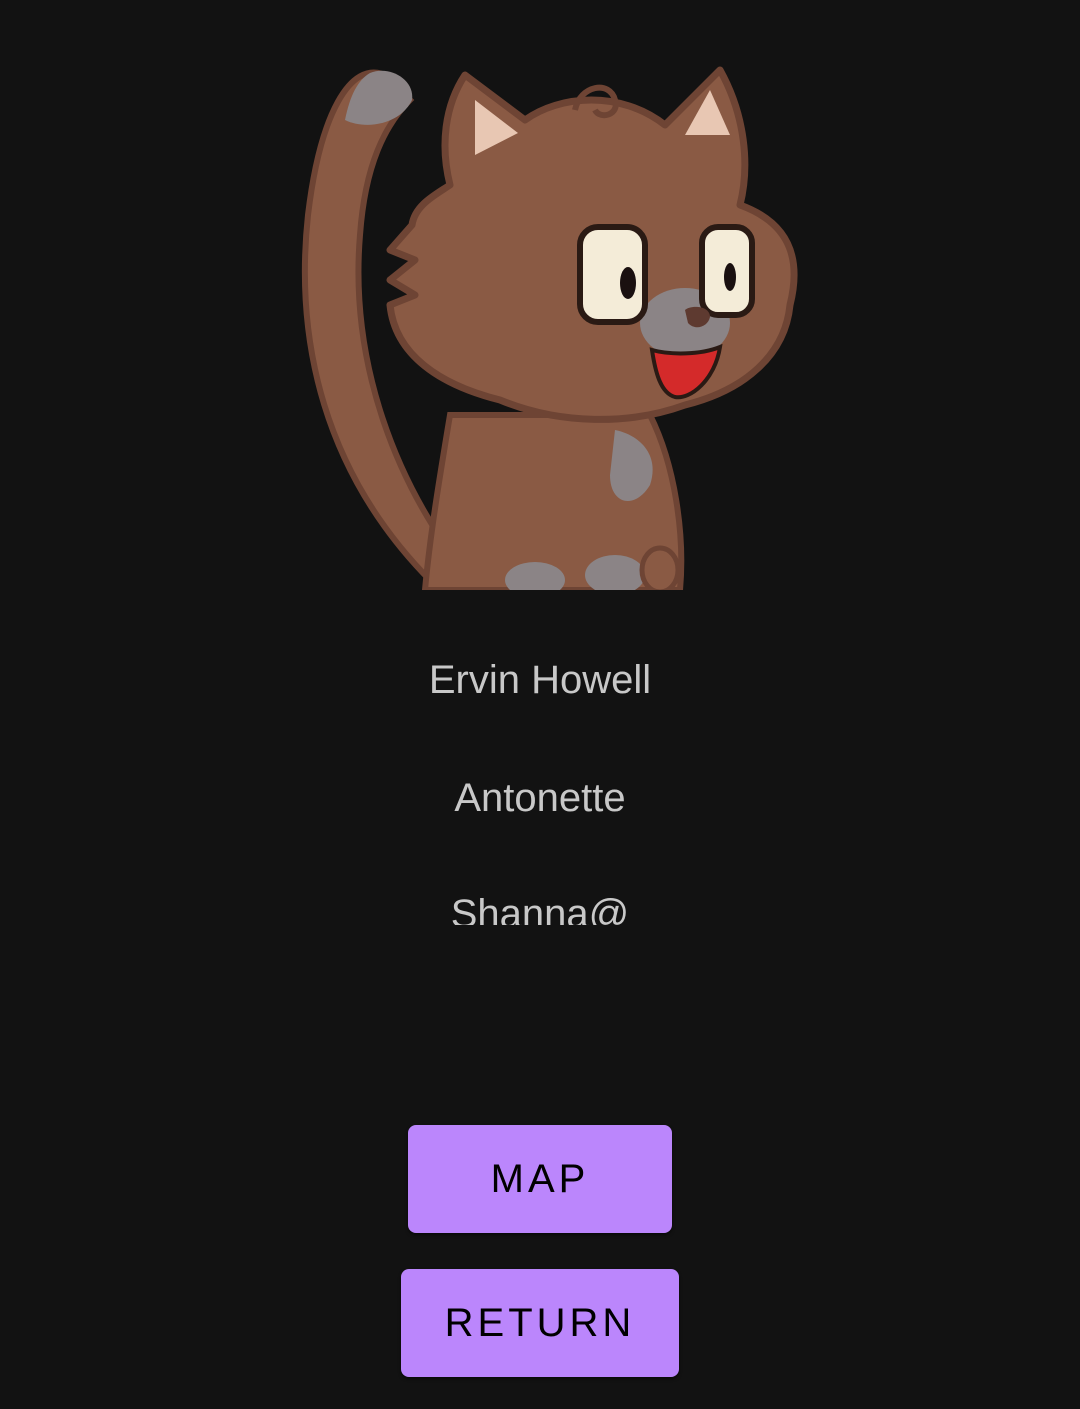 Image resolution: width=1080 pixels, height=1409 pixels. I want to click on return-button: RETURN, so click(540, 1323).